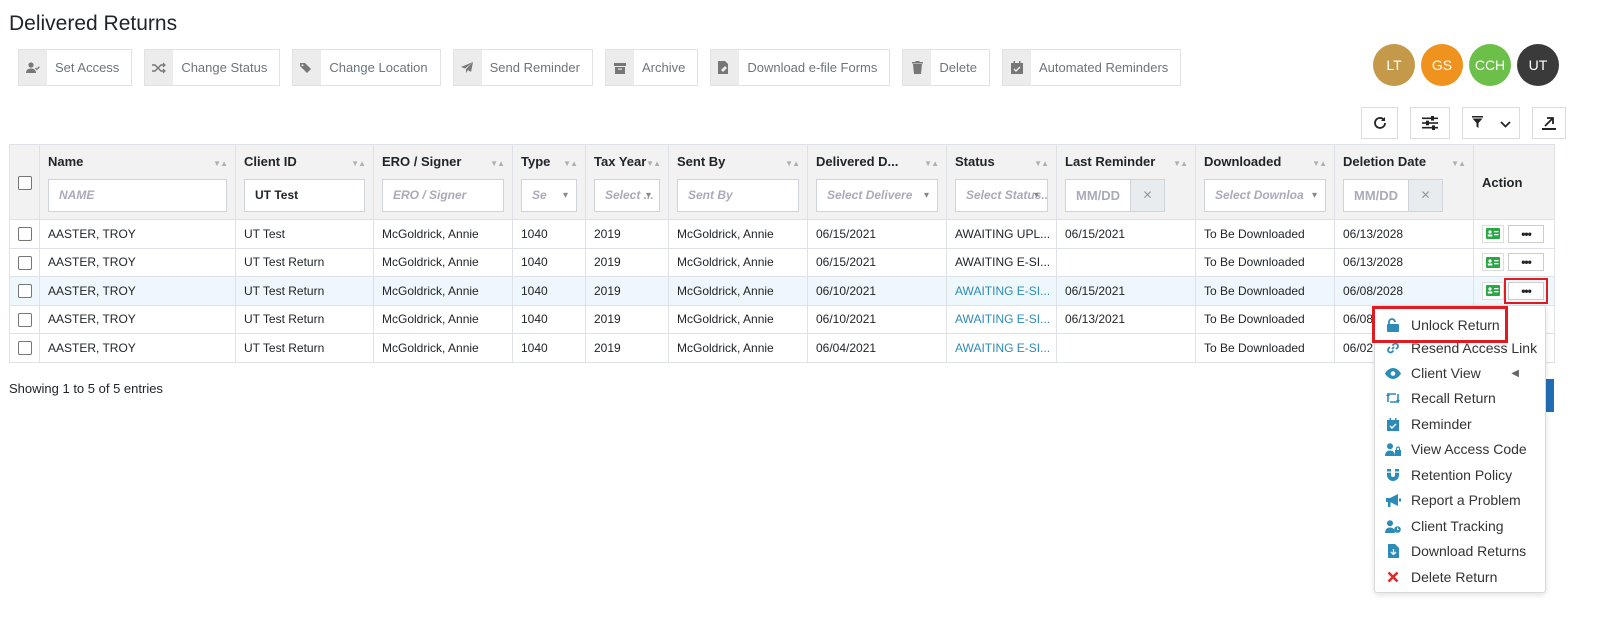  I want to click on delivered-filter-cell: Select Delivere ▾, so click(877, 199).